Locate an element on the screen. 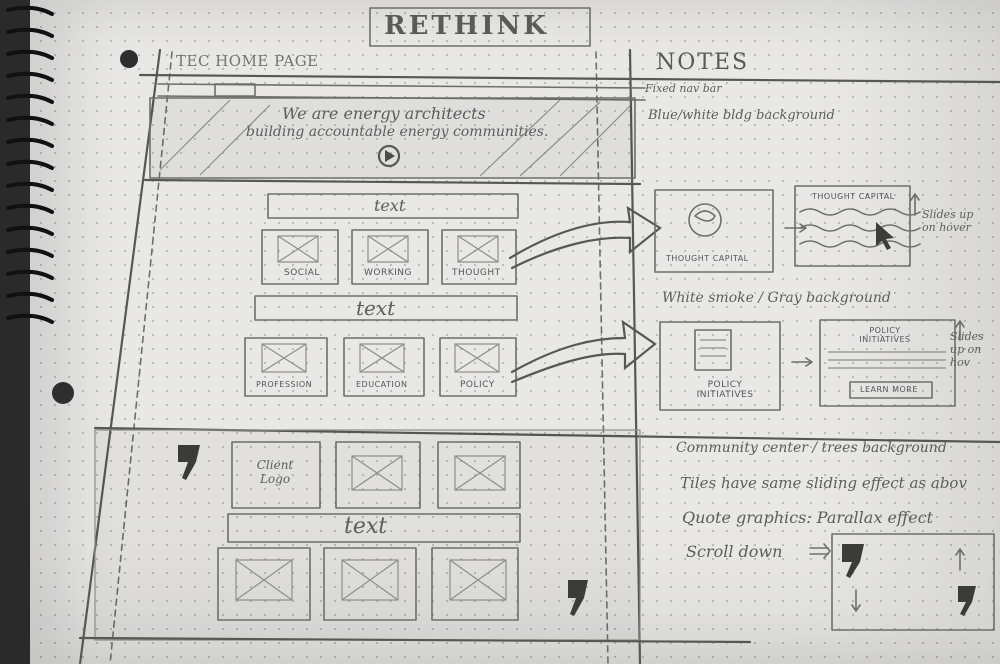 The height and width of the screenshot is (664, 1000). section-text-2: text is located at coordinates (376, 308).